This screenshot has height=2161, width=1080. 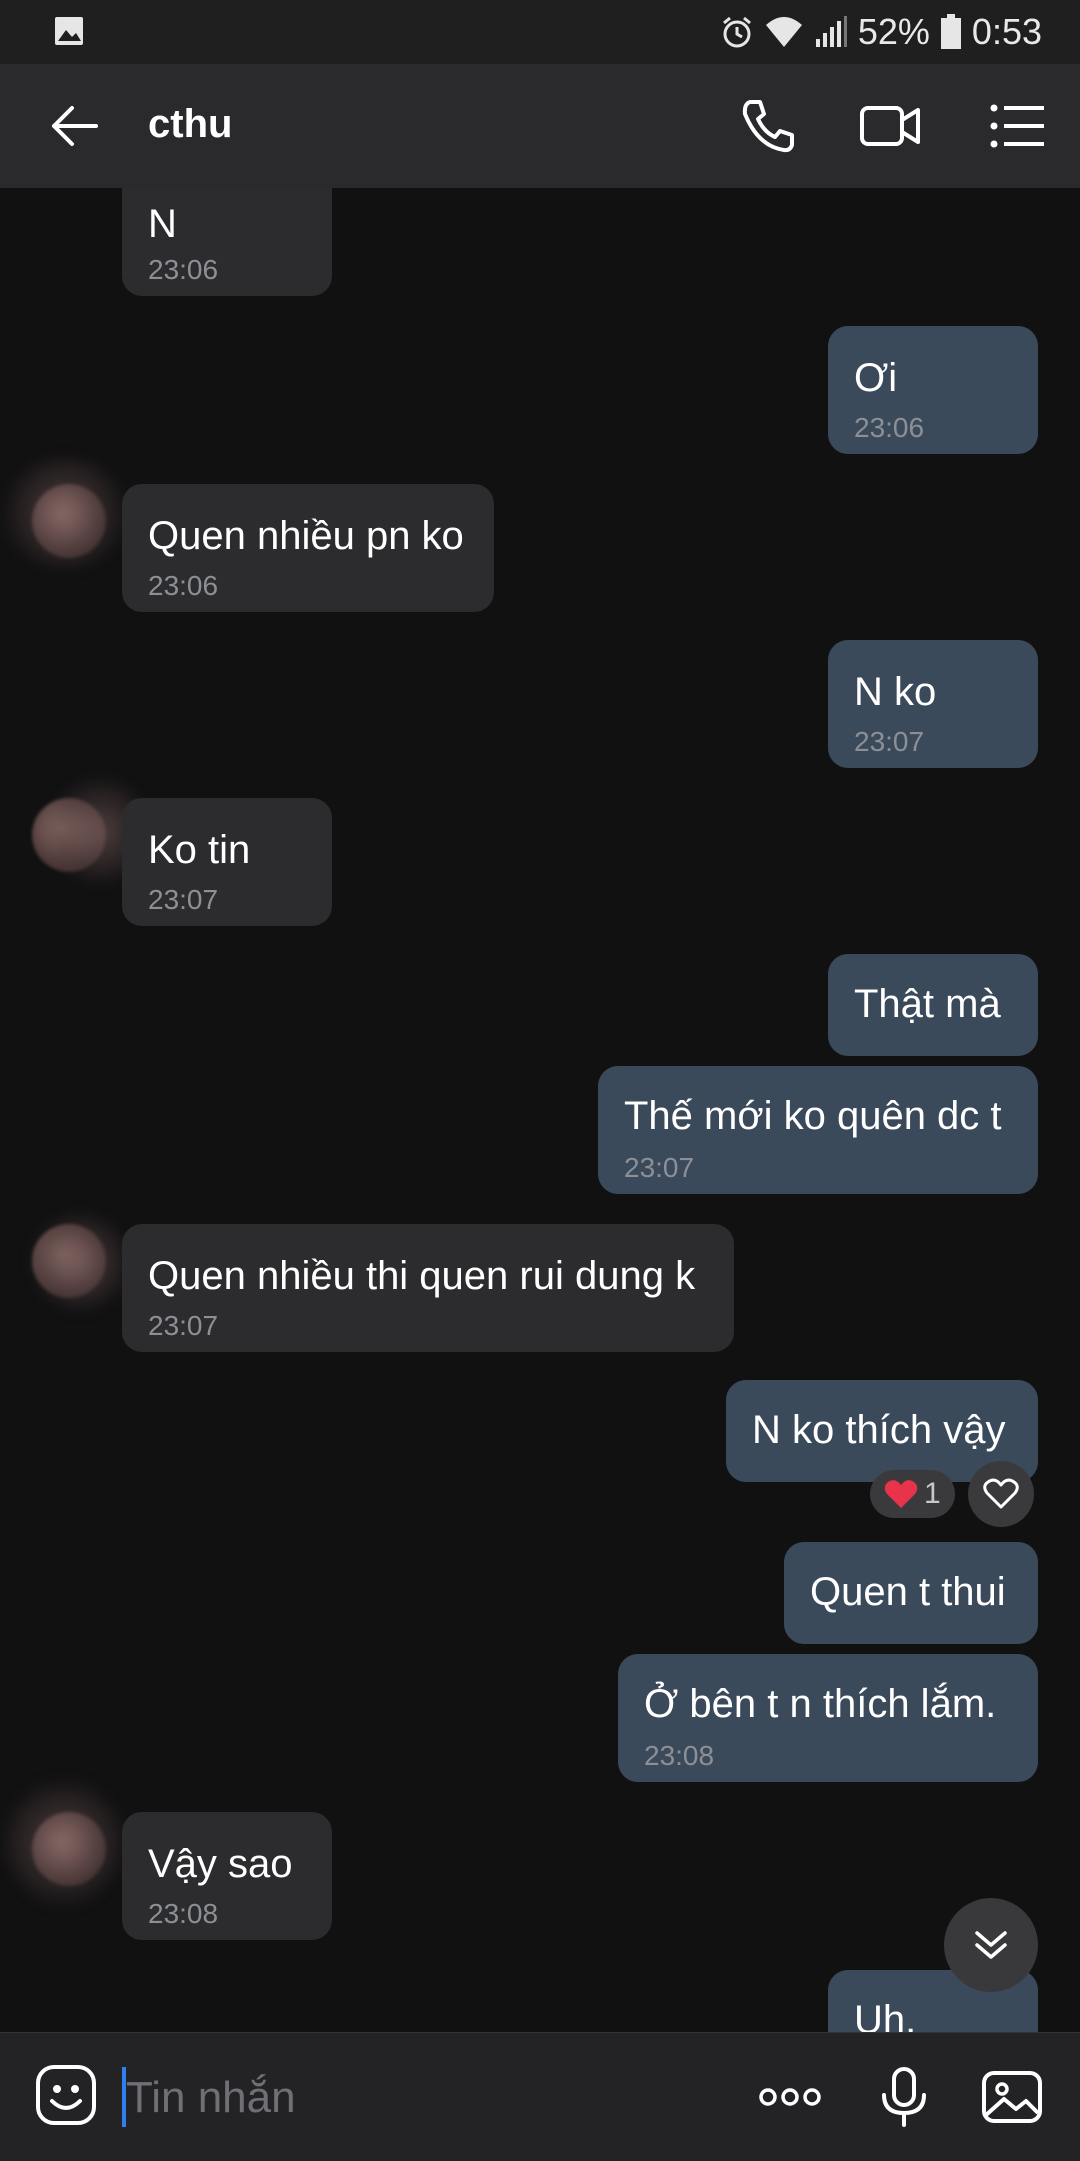 I want to click on message-bubble-incoming: N 23:06, so click(x=227, y=242).